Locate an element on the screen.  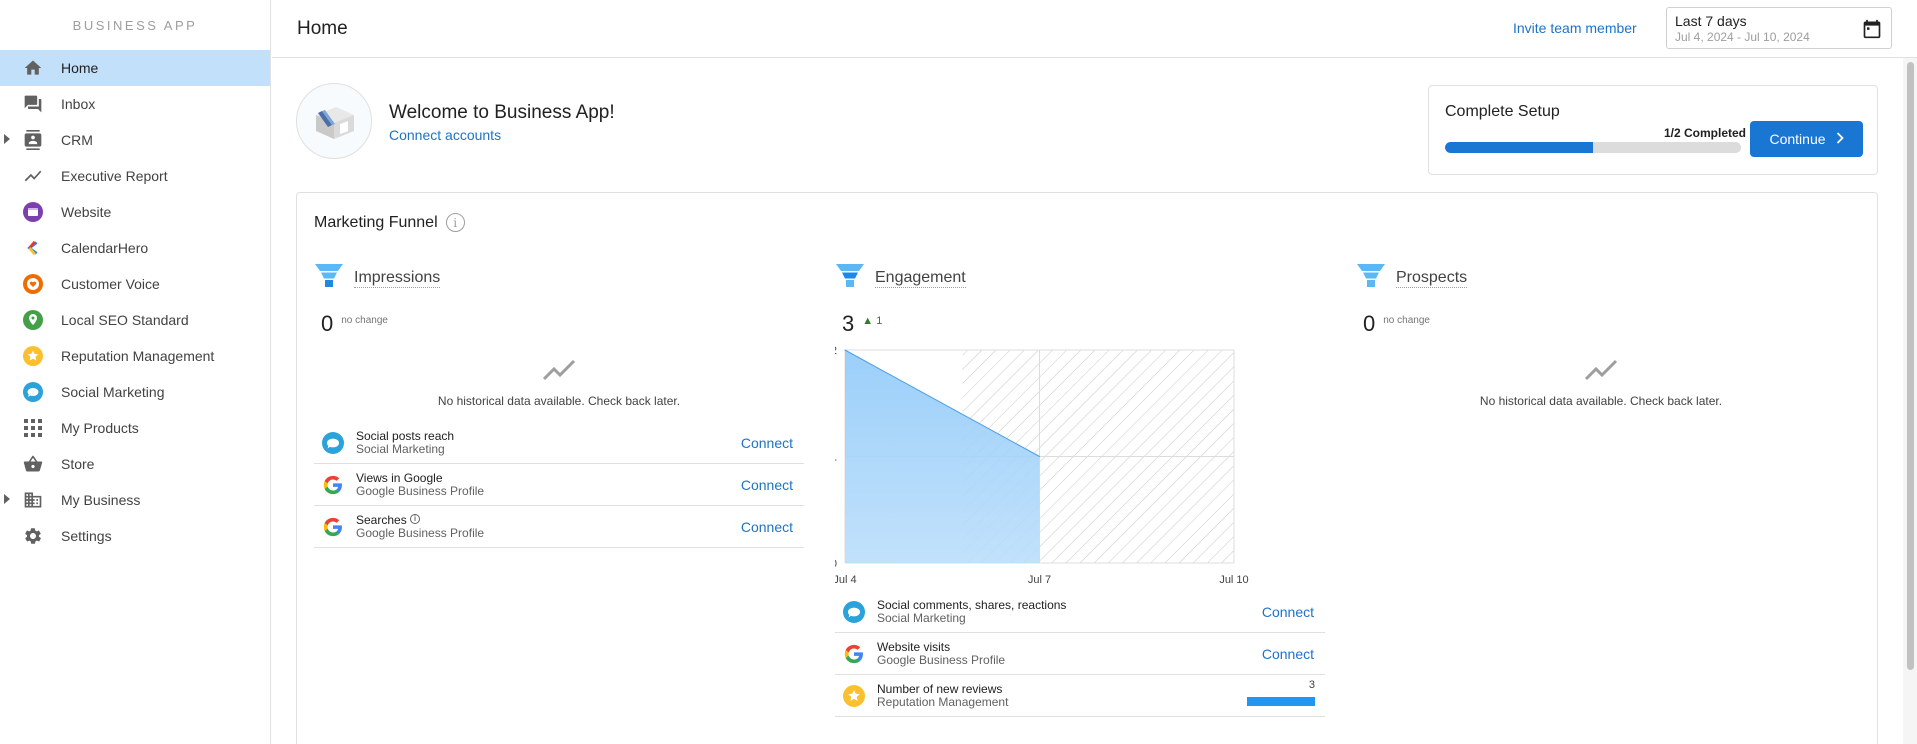
row-title: Searches i is located at coordinates (420, 519).